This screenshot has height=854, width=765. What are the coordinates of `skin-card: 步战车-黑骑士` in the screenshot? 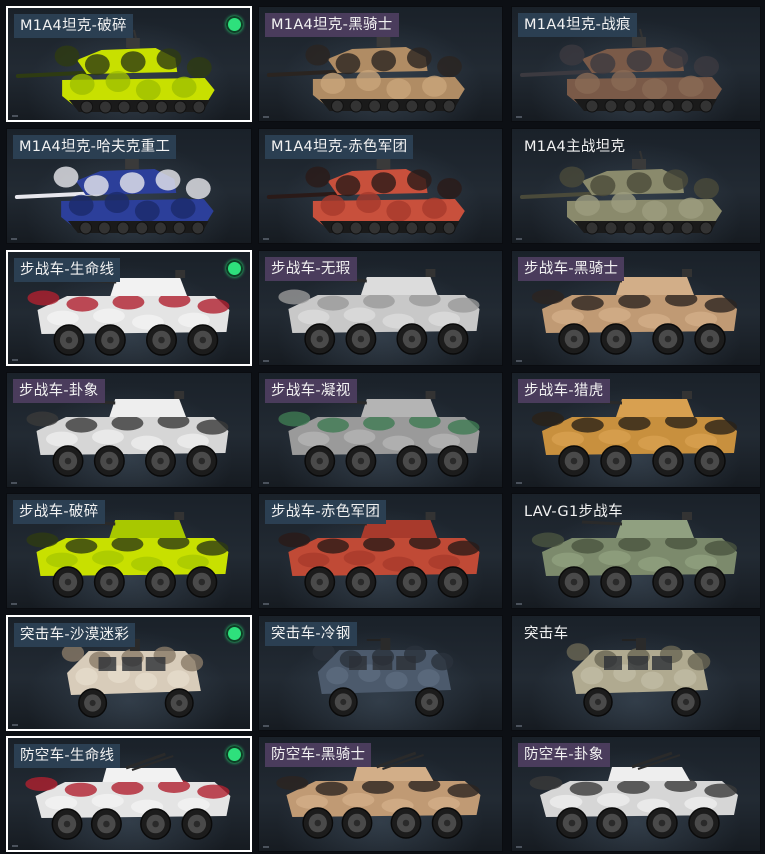 It's located at (636, 308).